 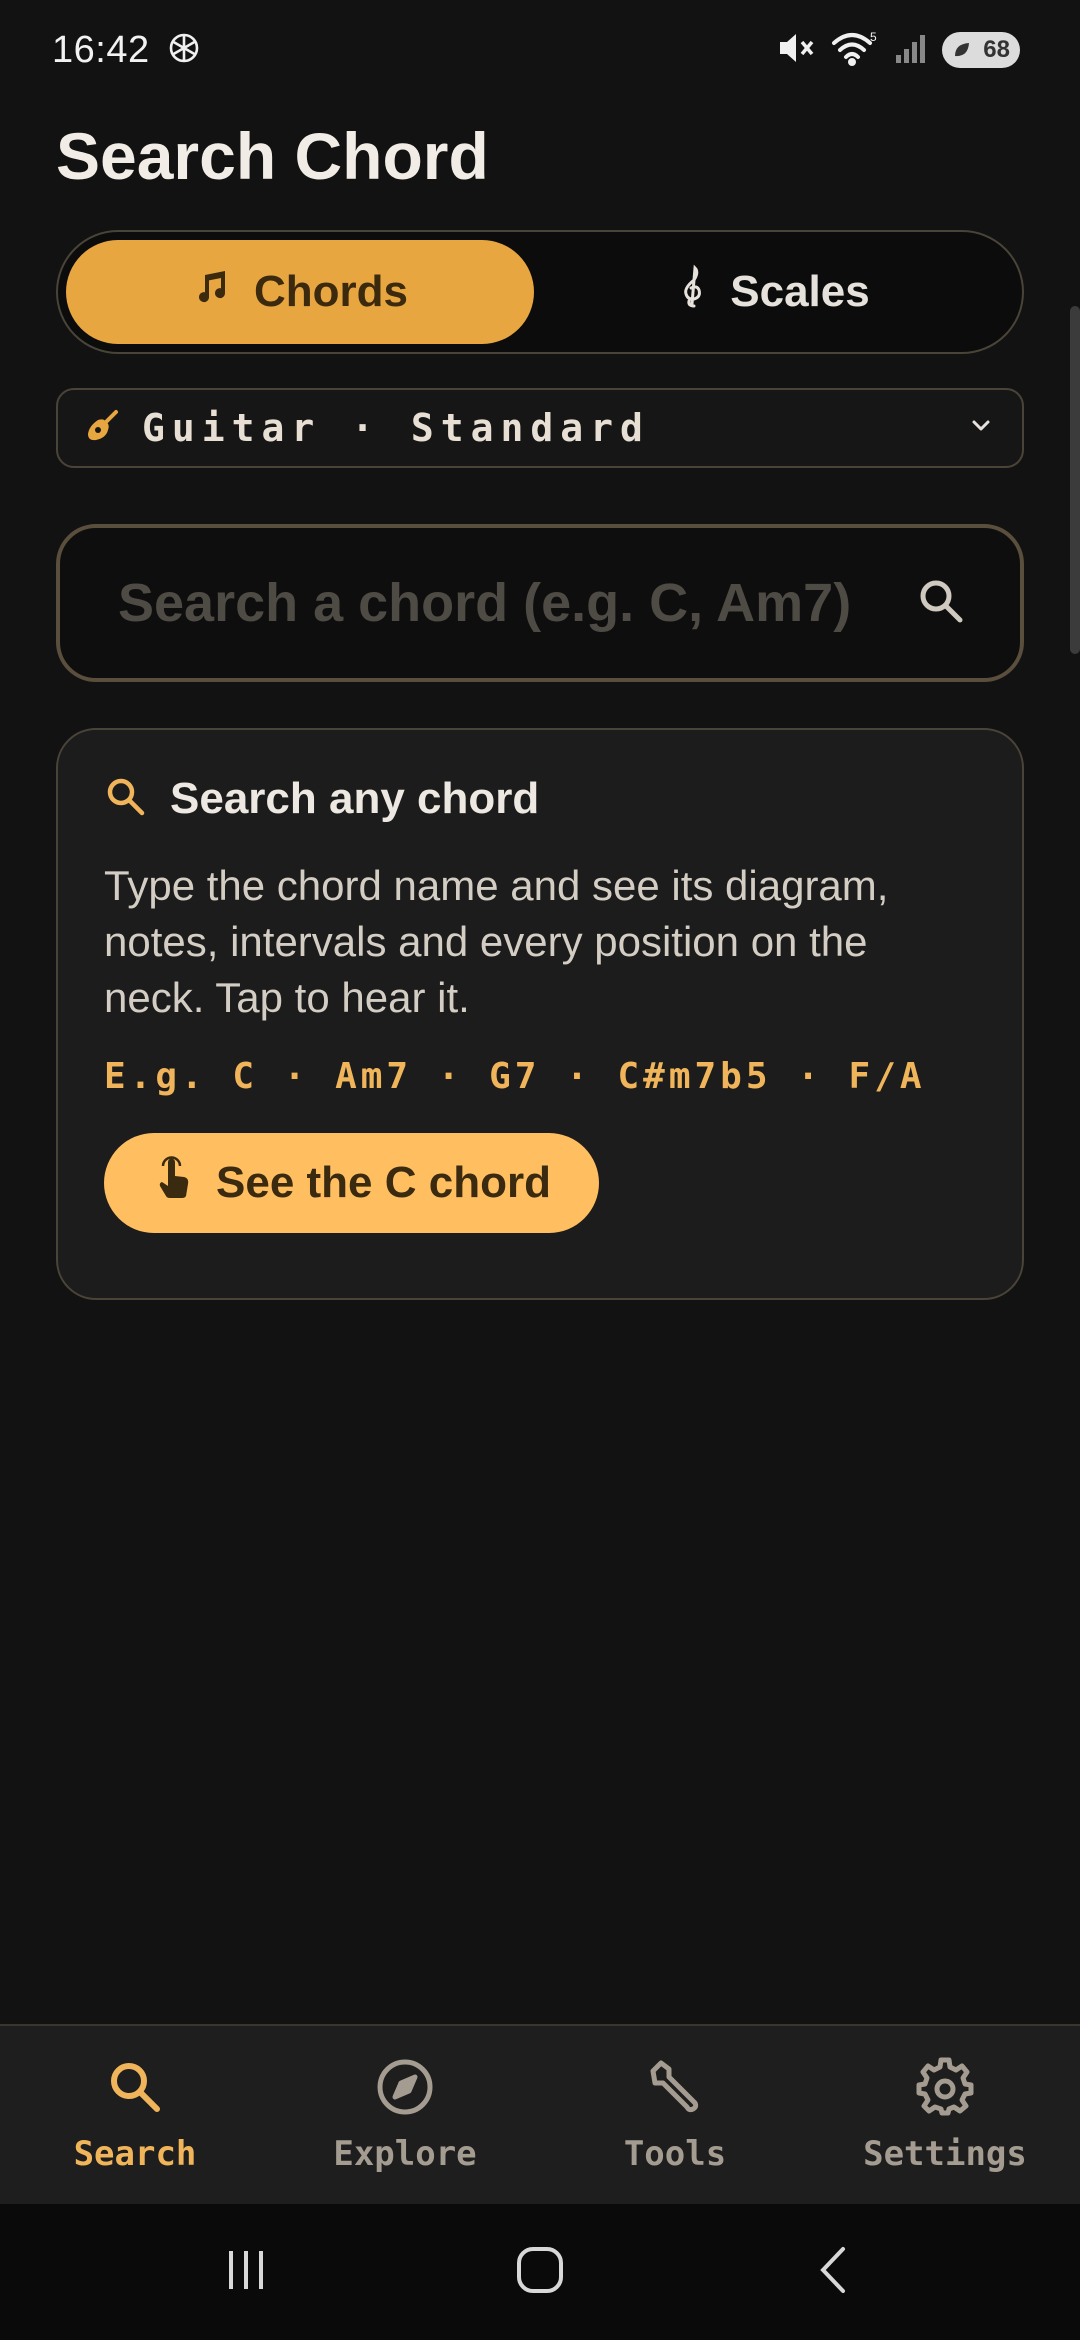 I want to click on see-c-chord-label: See the C chord, so click(x=383, y=1182).